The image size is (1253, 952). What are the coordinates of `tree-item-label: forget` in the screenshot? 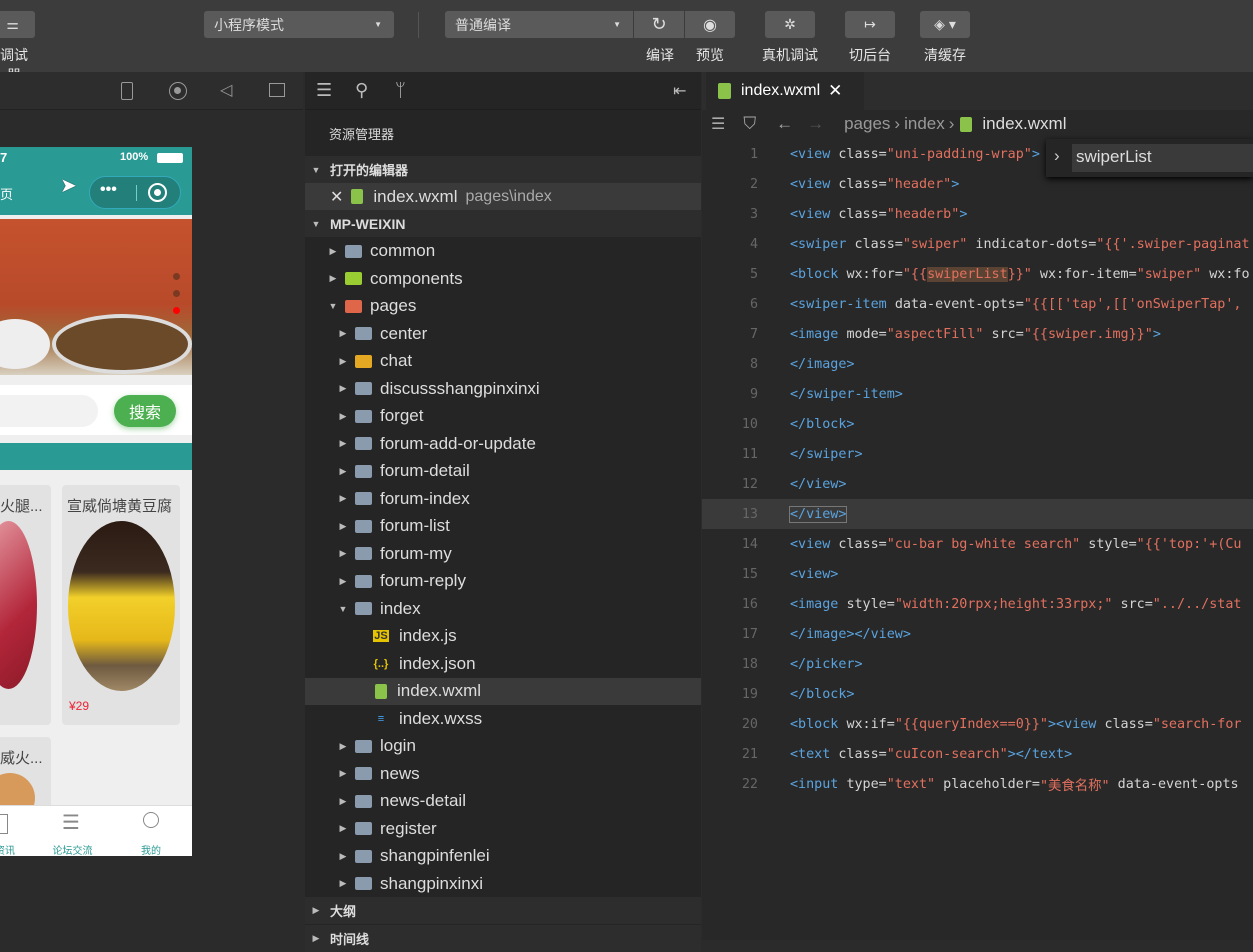 It's located at (402, 416).